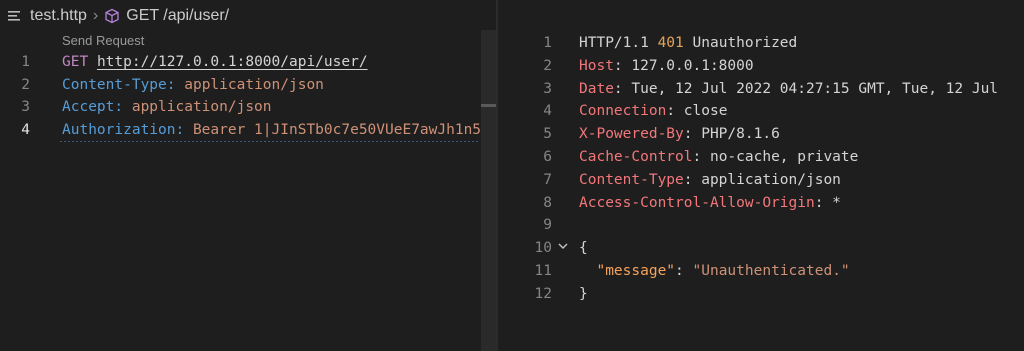  What do you see at coordinates (771, 271) in the screenshot?
I see `token: "Unauthenticated."` at bounding box center [771, 271].